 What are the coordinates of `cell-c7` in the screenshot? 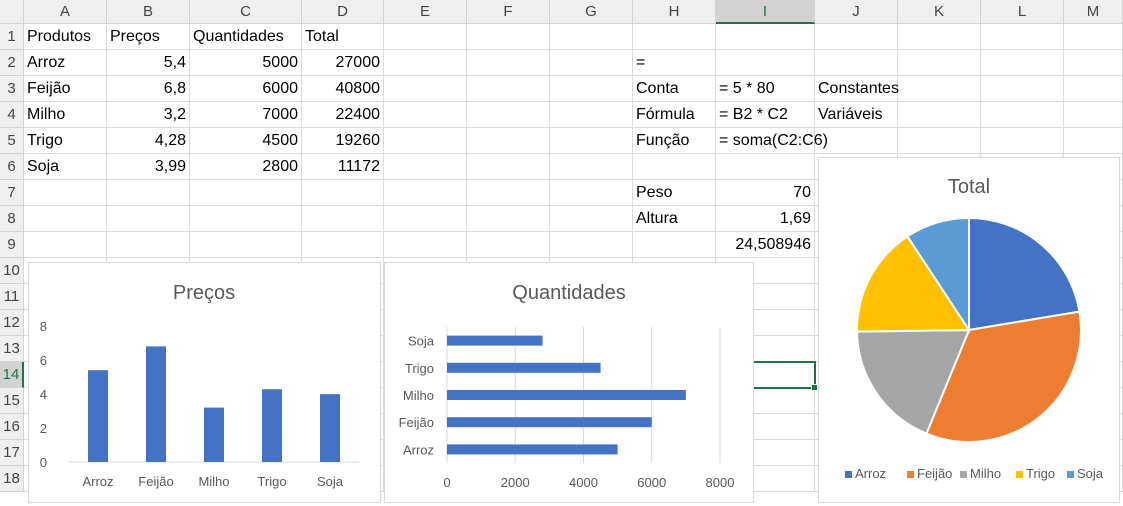 It's located at (246, 193).